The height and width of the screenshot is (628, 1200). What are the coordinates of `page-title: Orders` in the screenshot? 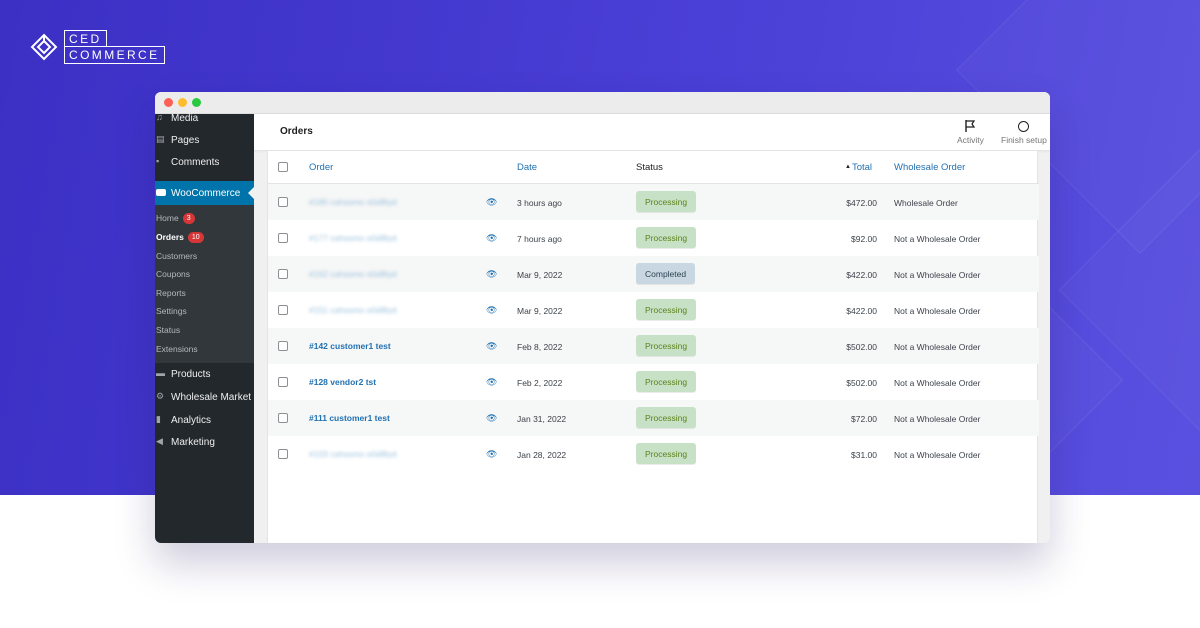 It's located at (296, 131).